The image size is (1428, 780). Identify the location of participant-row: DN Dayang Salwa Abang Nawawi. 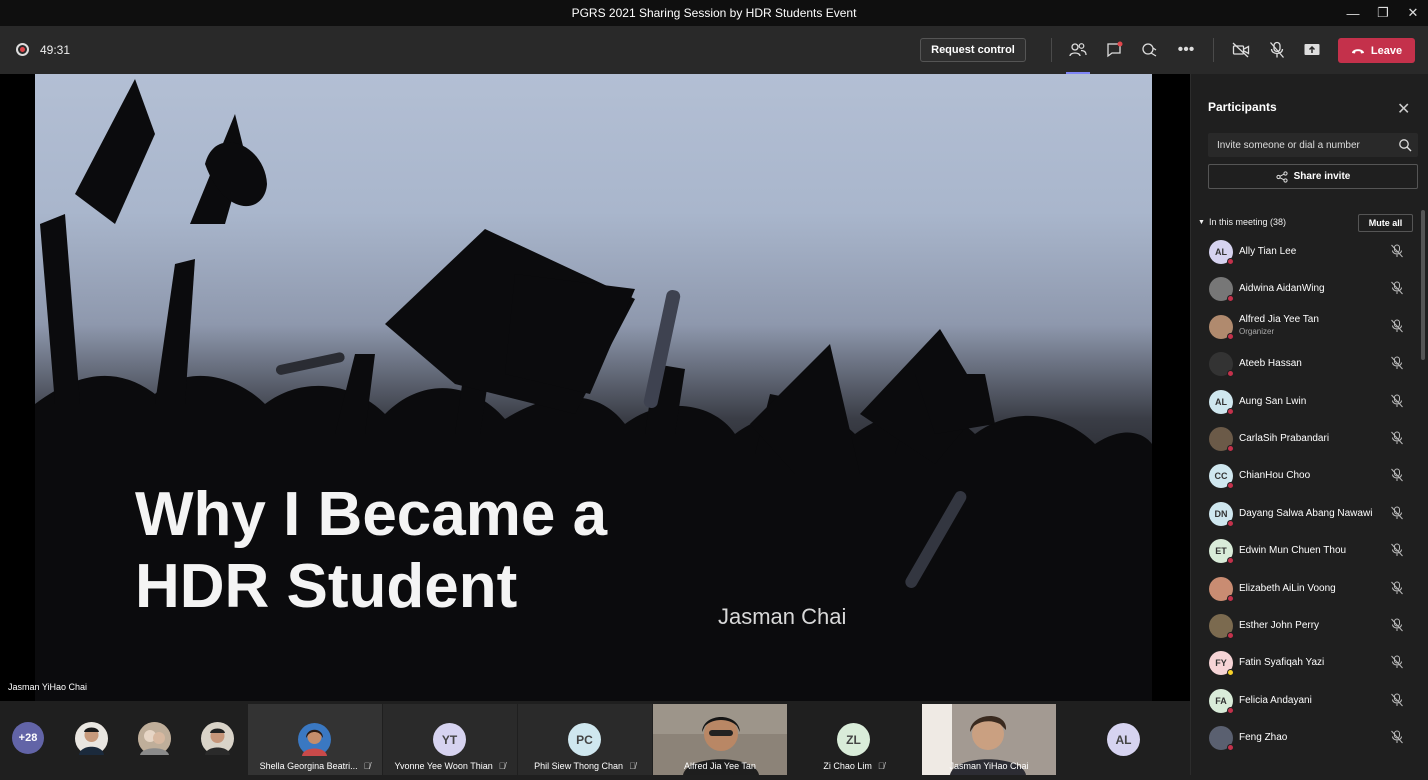
(1306, 513).